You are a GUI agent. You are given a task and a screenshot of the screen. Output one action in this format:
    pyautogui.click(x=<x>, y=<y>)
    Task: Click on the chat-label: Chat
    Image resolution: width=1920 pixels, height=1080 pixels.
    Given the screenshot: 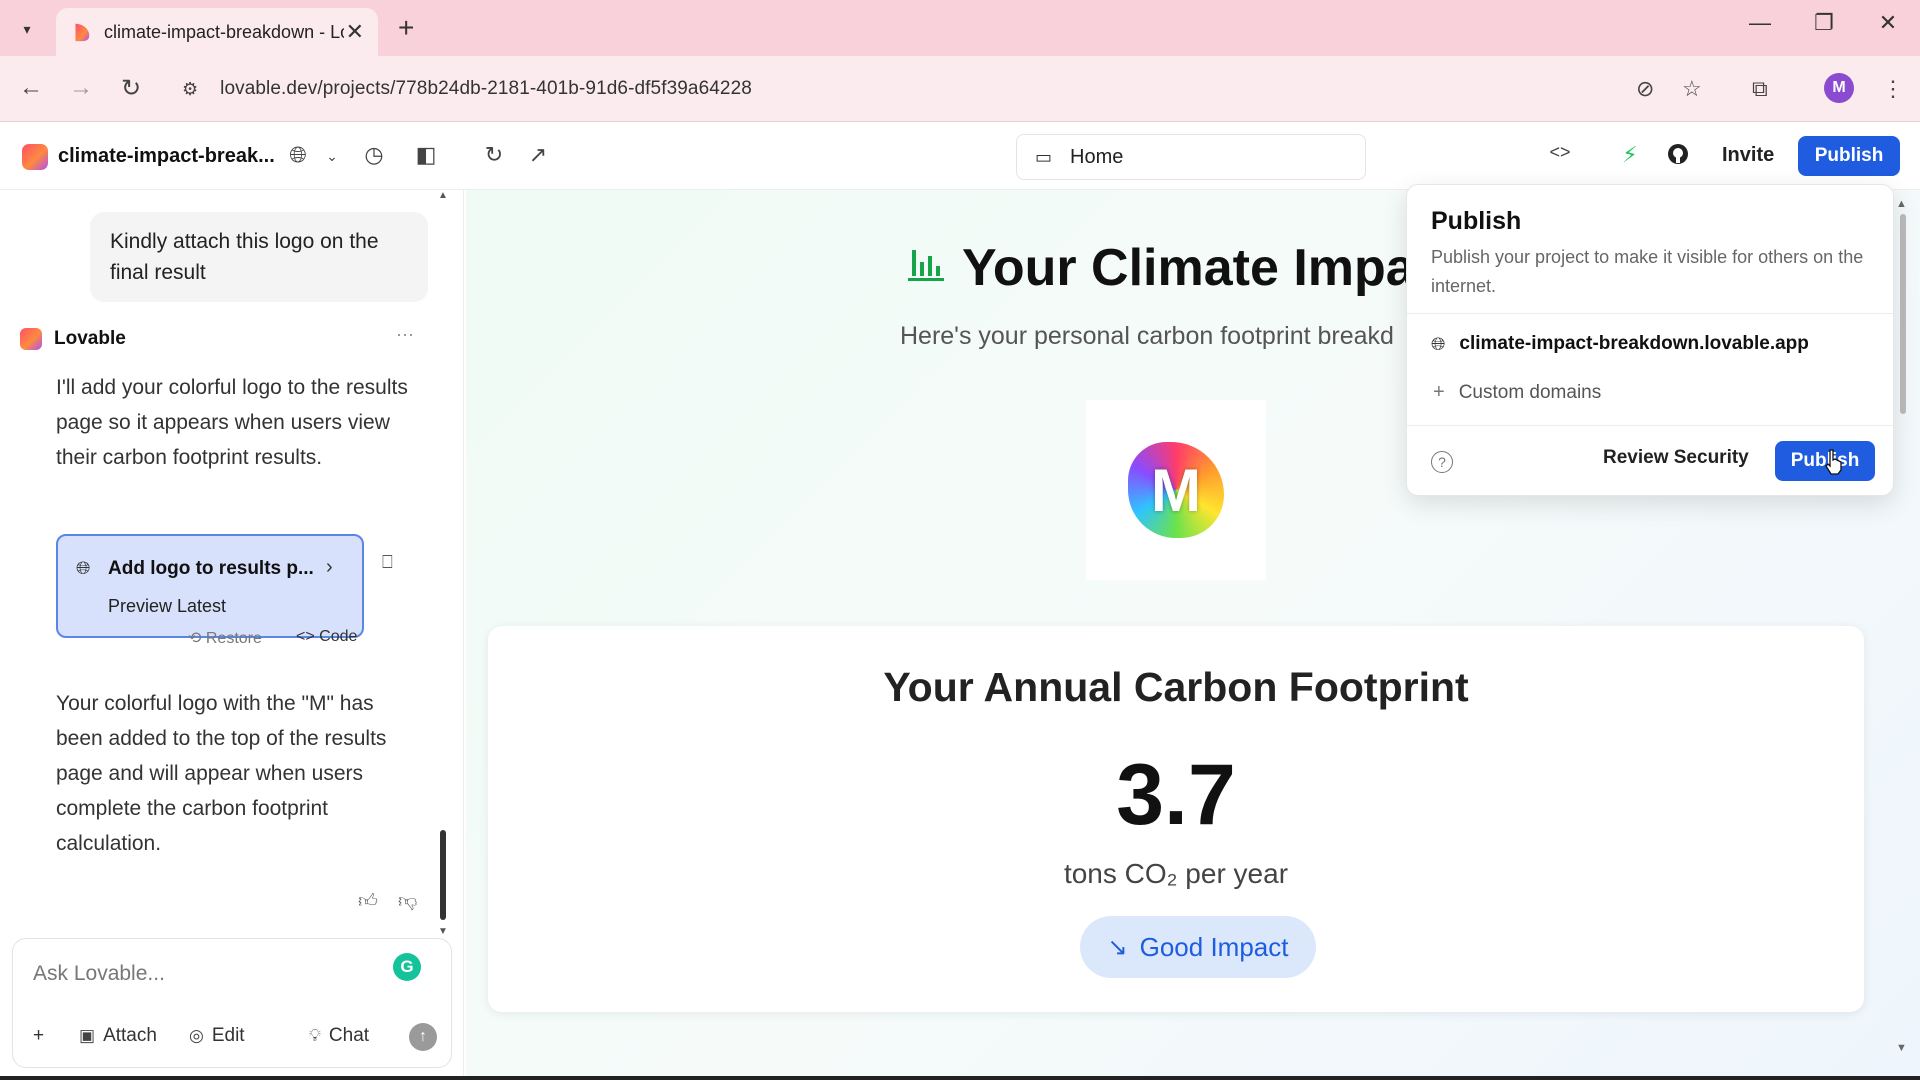 What is the action you would take?
    pyautogui.click(x=349, y=1035)
    